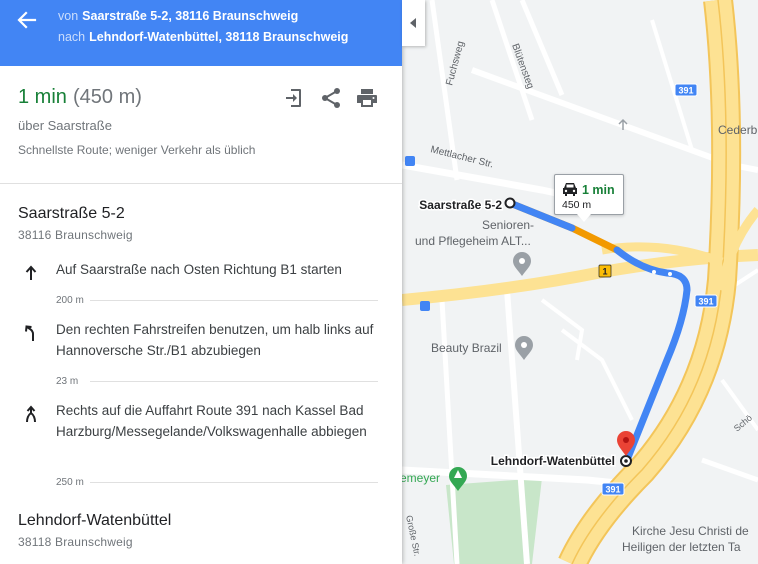 Image resolution: width=758 pixels, height=564 pixels. Describe the element at coordinates (421, 478) in the screenshot. I see `park-label: emeyer` at that location.